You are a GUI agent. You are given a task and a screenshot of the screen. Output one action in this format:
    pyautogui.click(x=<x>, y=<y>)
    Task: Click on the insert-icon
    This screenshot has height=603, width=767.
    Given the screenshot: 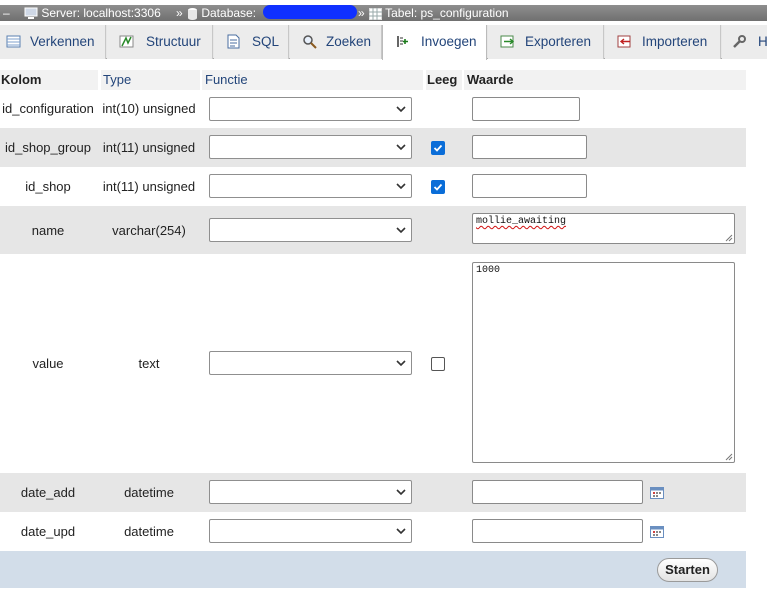 What is the action you would take?
    pyautogui.click(x=402, y=41)
    